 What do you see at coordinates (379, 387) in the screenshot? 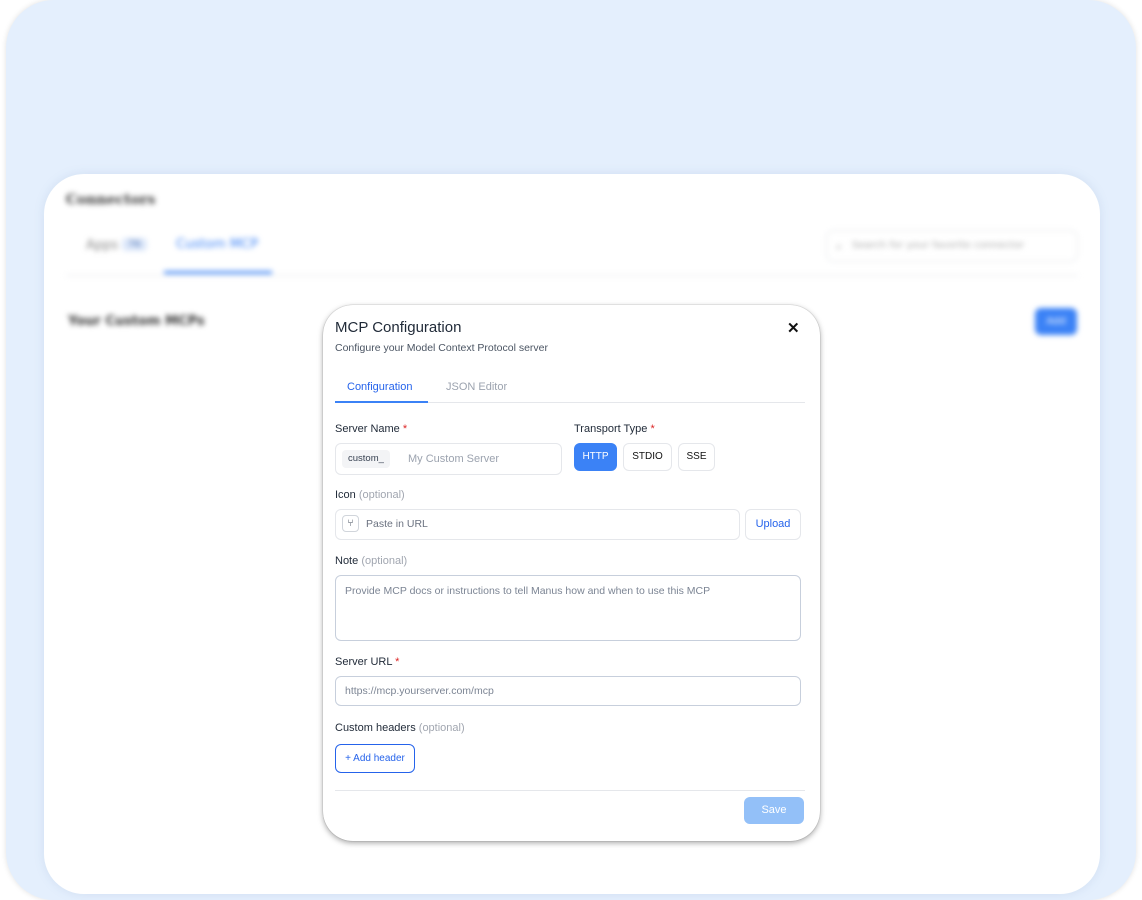
I see `tab-configuration: Configuration` at bounding box center [379, 387].